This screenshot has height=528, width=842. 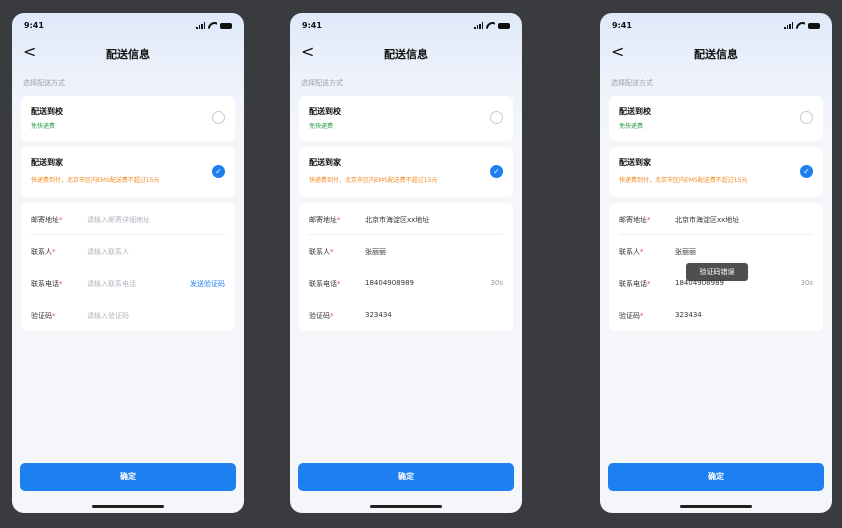 I want to click on code-row: 验证码* 请输入验证码, so click(x=128, y=316).